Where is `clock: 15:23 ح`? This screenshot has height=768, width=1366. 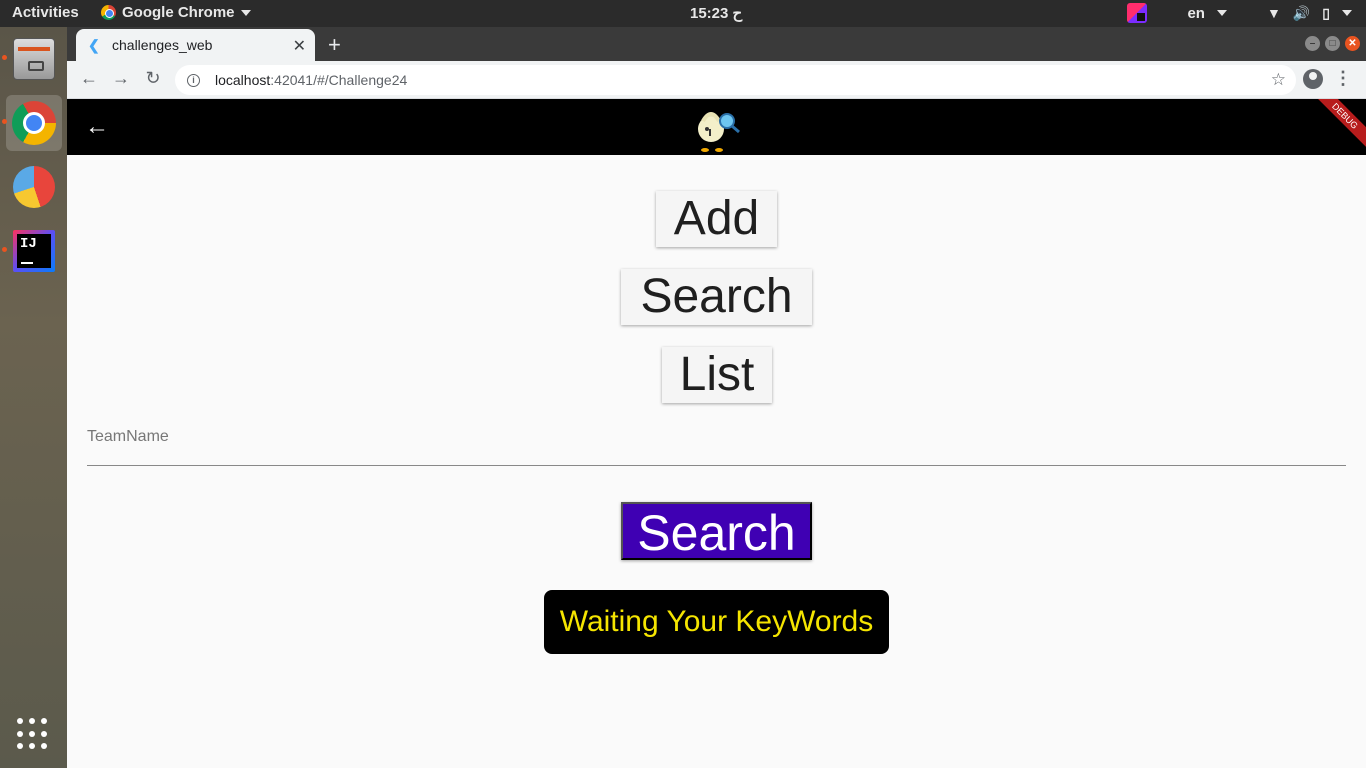 clock: 15:23 ح is located at coordinates (716, 13).